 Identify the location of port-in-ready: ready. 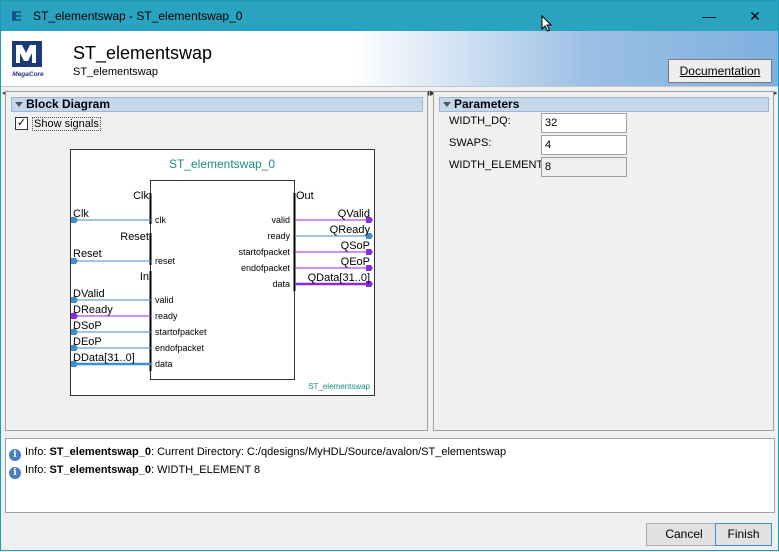
(166, 316).